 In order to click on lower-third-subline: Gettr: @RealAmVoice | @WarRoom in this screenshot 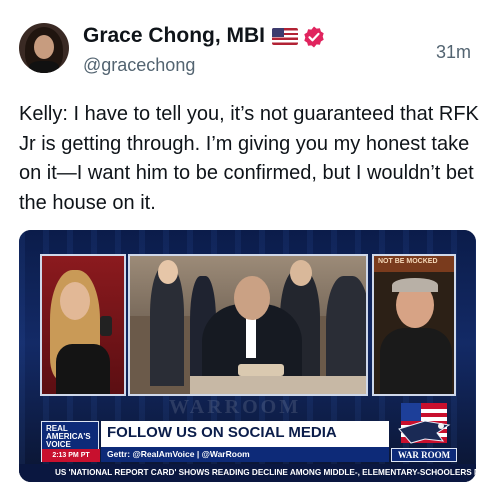, I will do `click(245, 454)`.